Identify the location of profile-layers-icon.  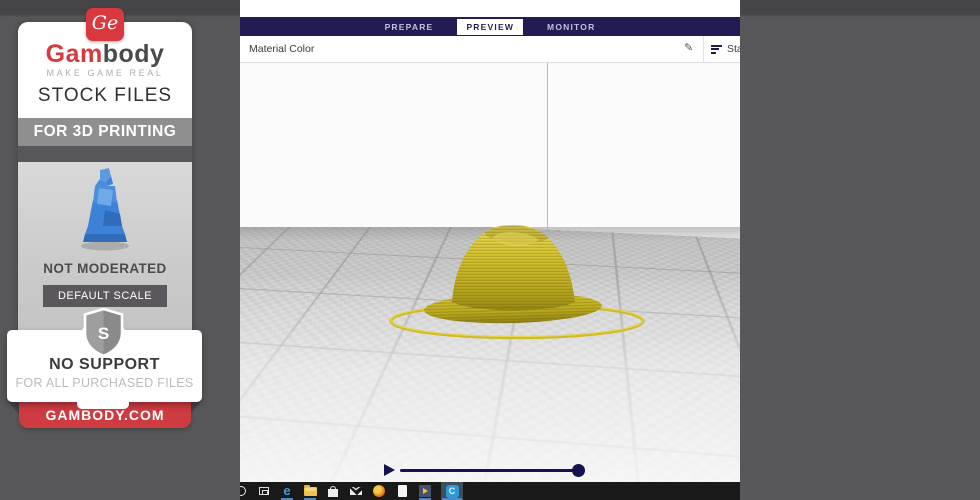
(716, 49).